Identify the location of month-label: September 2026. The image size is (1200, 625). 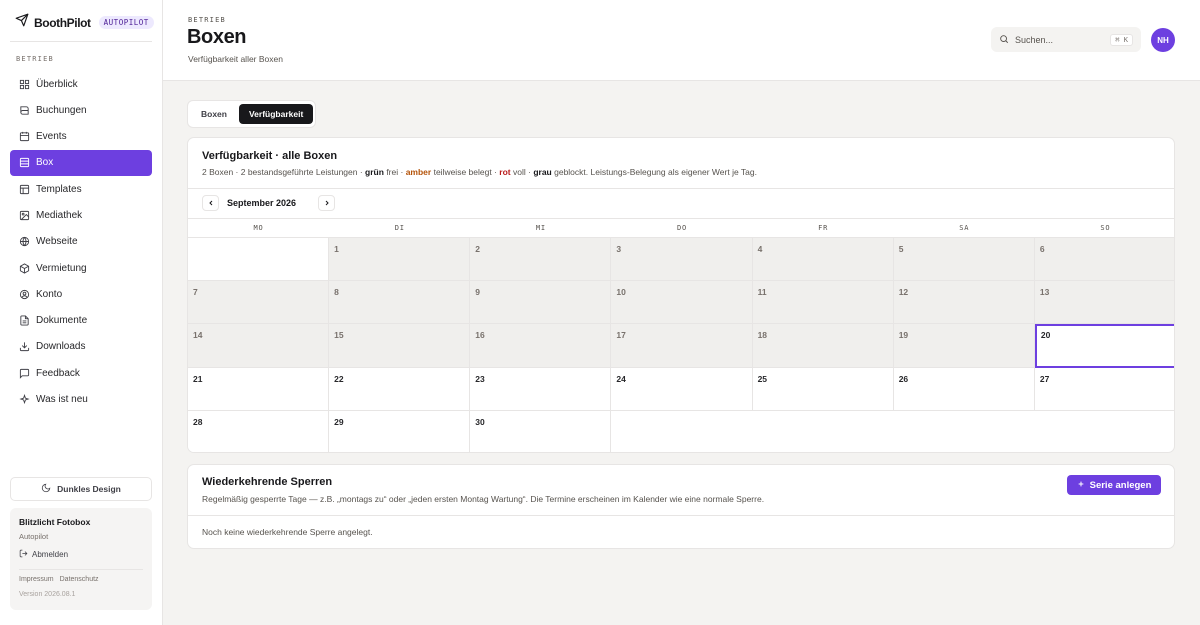
(262, 203).